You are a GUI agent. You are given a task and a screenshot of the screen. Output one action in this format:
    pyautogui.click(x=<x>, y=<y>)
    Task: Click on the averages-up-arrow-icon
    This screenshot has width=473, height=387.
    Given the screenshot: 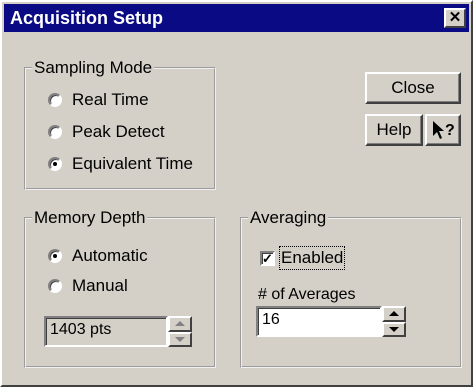 What is the action you would take?
    pyautogui.click(x=394, y=314)
    